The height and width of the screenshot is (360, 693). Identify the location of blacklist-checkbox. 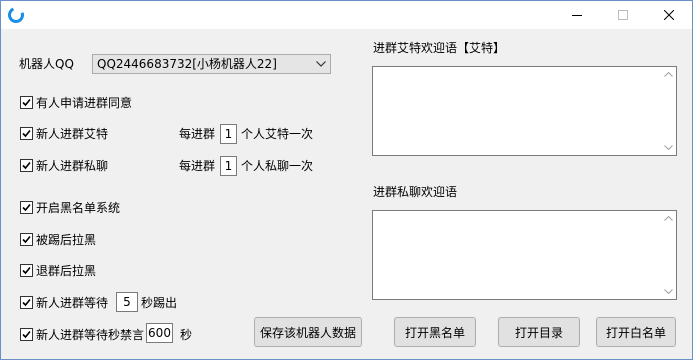
(26, 207).